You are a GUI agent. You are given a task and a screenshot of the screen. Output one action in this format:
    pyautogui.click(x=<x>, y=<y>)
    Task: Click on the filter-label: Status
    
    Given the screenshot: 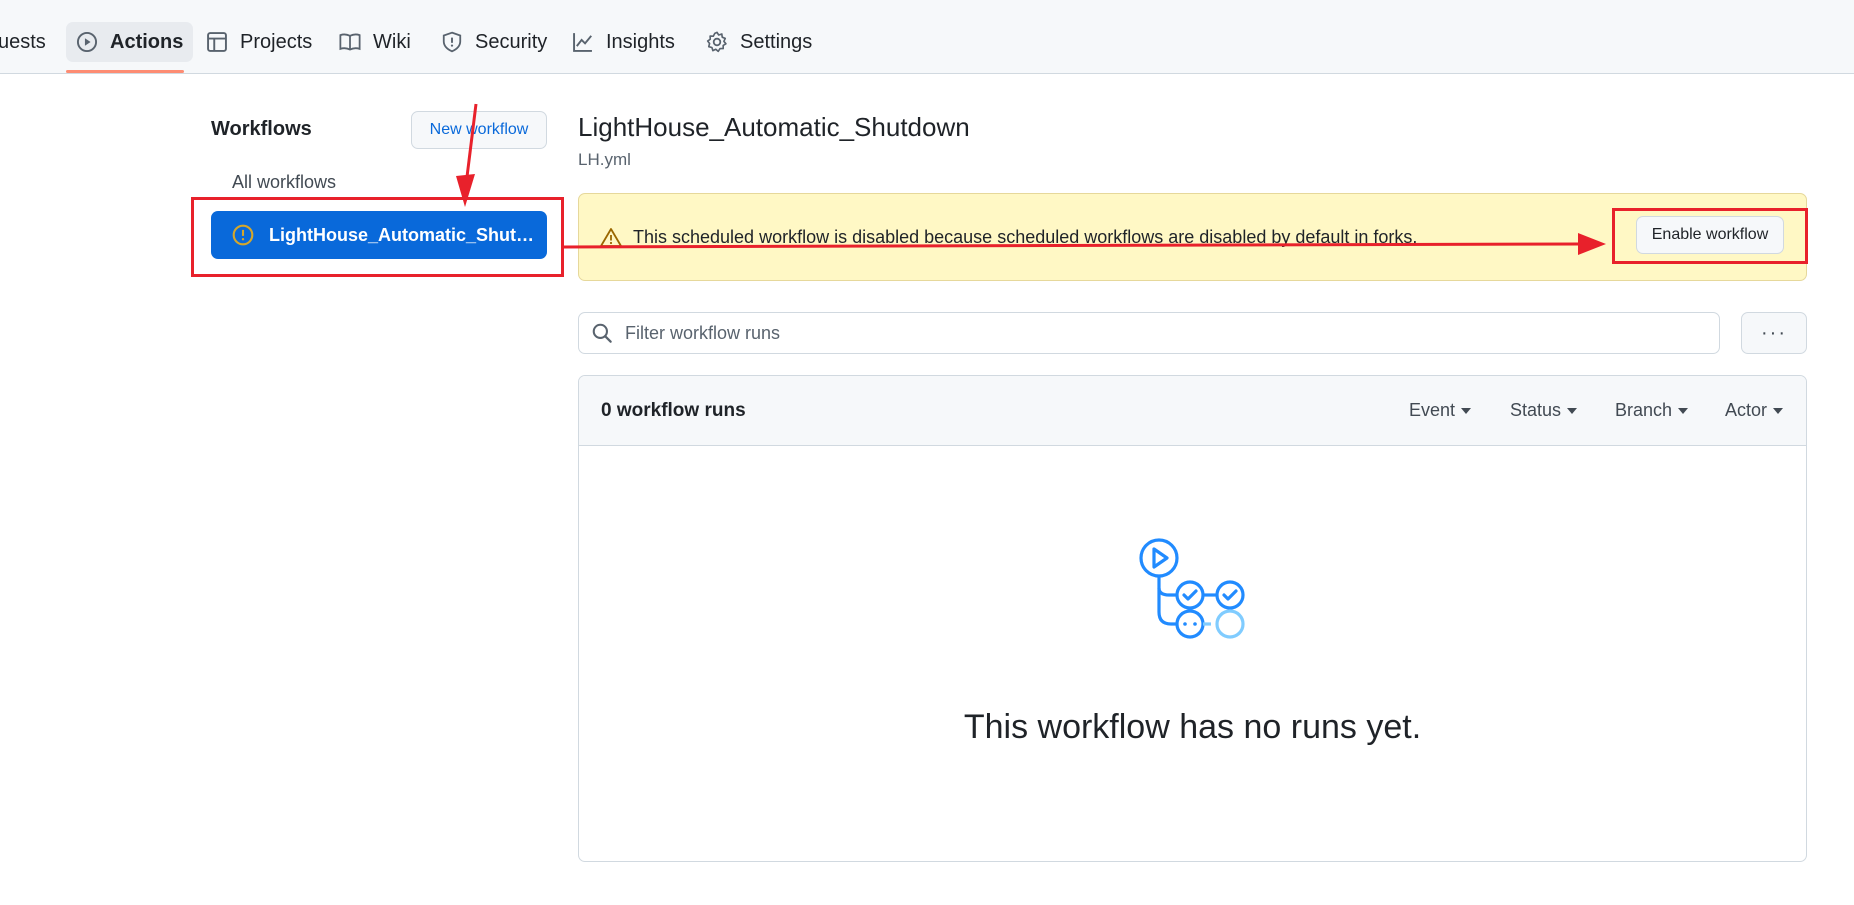 What is the action you would take?
    pyautogui.click(x=1536, y=410)
    